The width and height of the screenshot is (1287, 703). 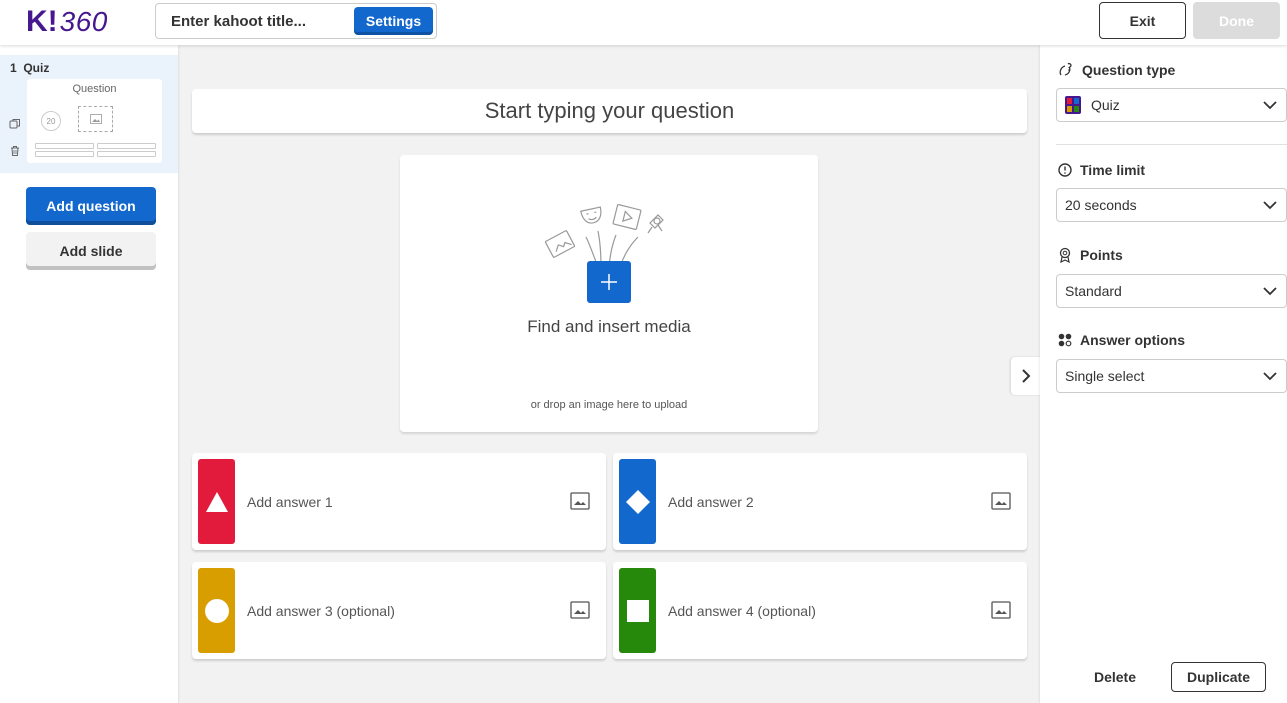 I want to click on duplicate-button: Duplicate, so click(x=1218, y=677).